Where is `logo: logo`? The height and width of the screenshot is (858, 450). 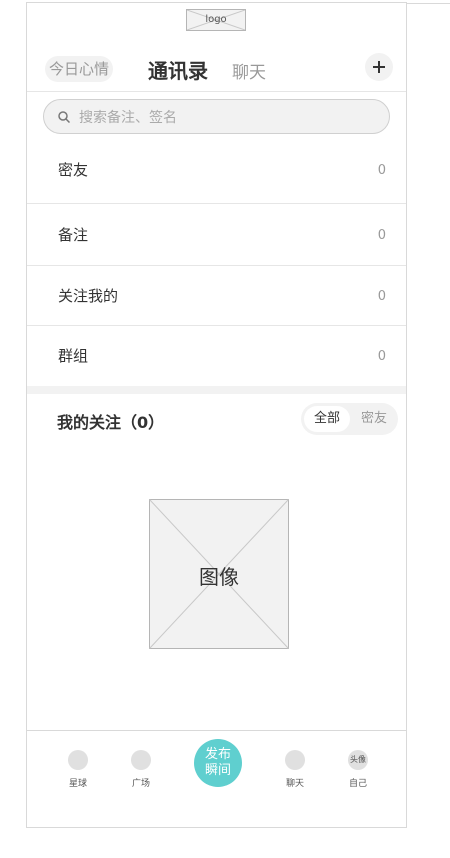 logo: logo is located at coordinates (216, 20).